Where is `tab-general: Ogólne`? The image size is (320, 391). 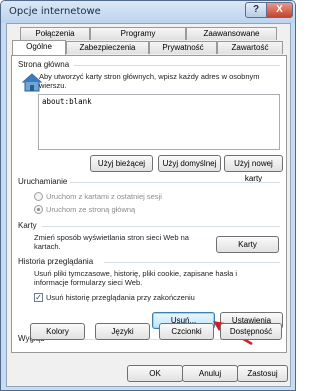 tab-general: Ogólne is located at coordinates (39, 47).